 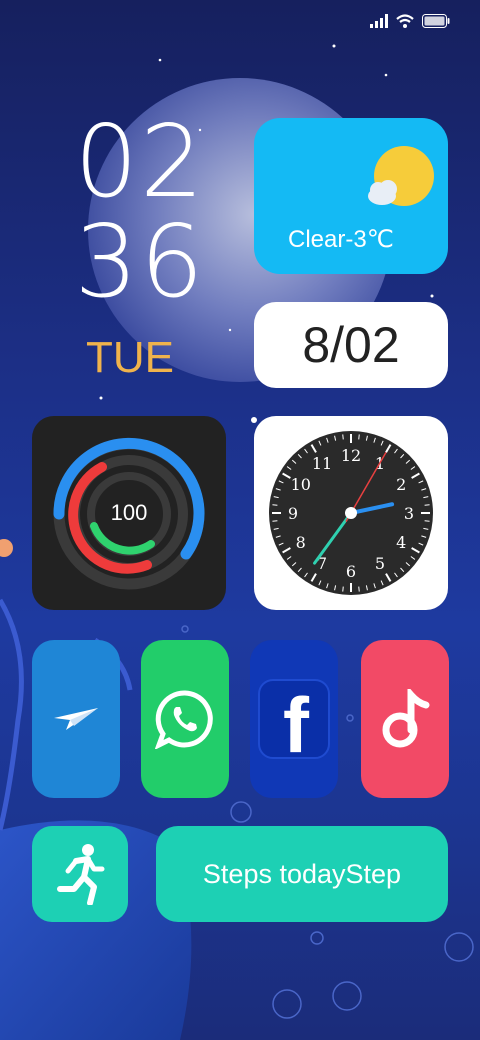 What do you see at coordinates (301, 542) in the screenshot?
I see `clock-number: 8` at bounding box center [301, 542].